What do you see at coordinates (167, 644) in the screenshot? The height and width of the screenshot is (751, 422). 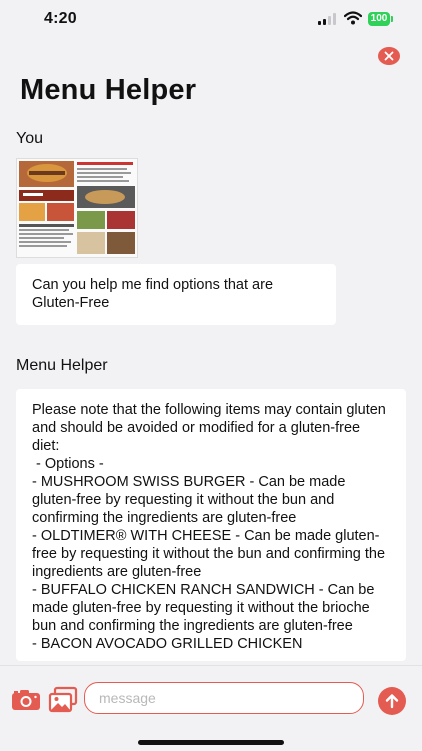 I see `assistant-message-line: - BACON AVOCADO GRILLED CHICKEN` at bounding box center [167, 644].